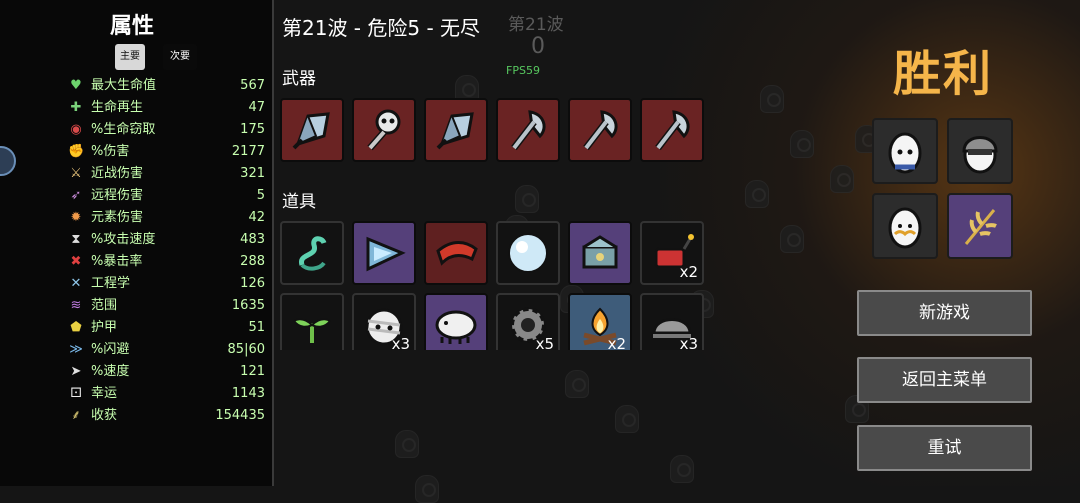 The height and width of the screenshot is (503, 1080). What do you see at coordinates (168, 306) in the screenshot?
I see `stat-row: ≋ 范围 1635` at bounding box center [168, 306].